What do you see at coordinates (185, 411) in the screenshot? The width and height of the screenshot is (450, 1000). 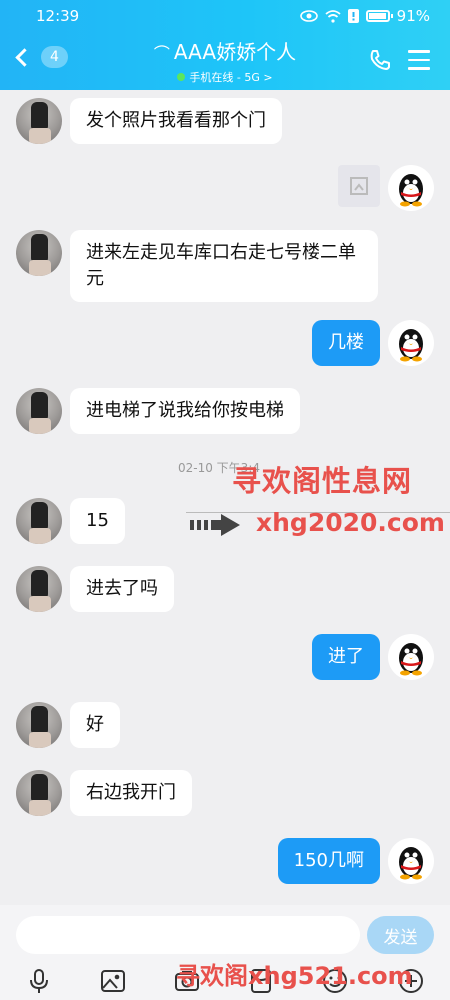 I see `message-bubble: 进电梯了说我给你按电梯` at bounding box center [185, 411].